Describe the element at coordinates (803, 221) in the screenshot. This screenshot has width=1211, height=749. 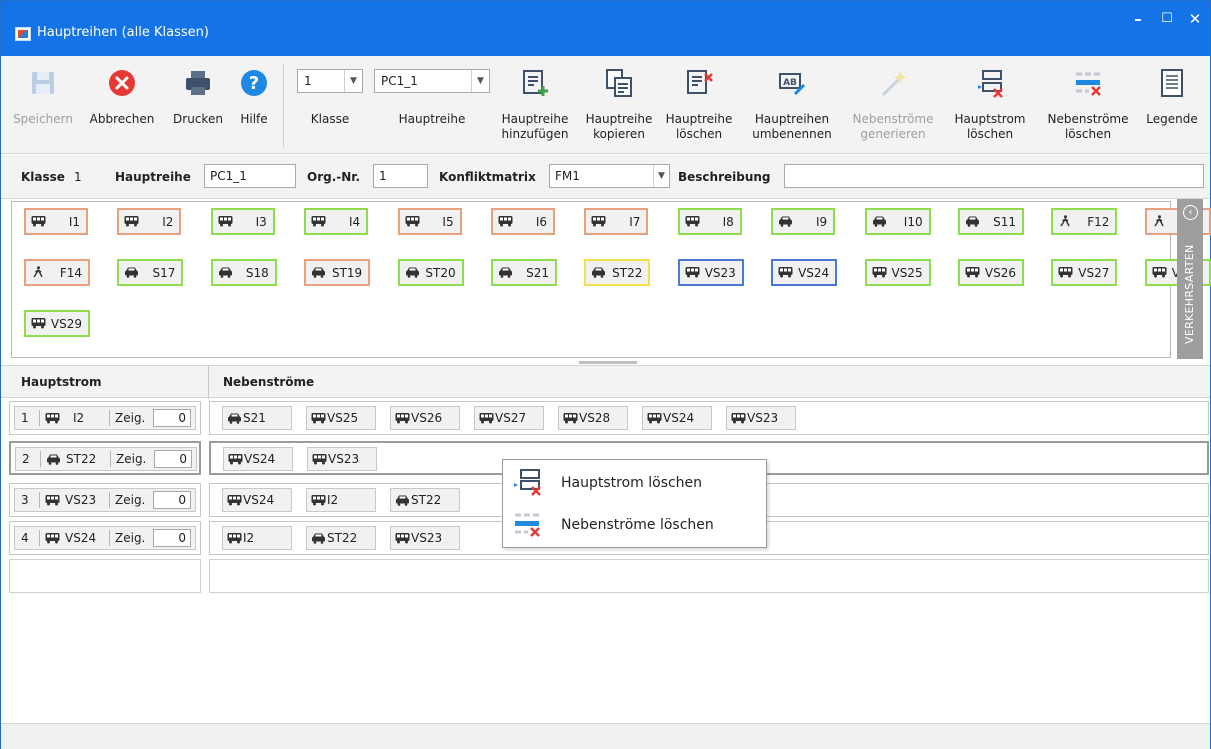
I see `tile-i9: I9` at that location.